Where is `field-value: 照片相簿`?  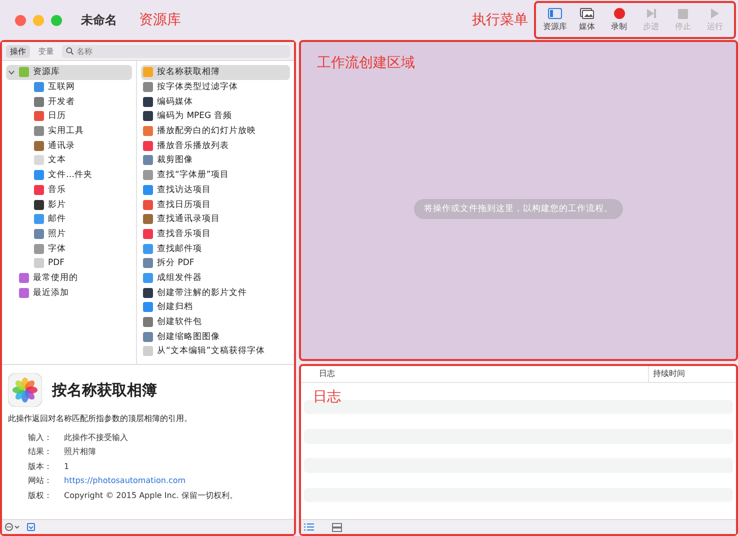 field-value: 照片相簿 is located at coordinates (80, 452).